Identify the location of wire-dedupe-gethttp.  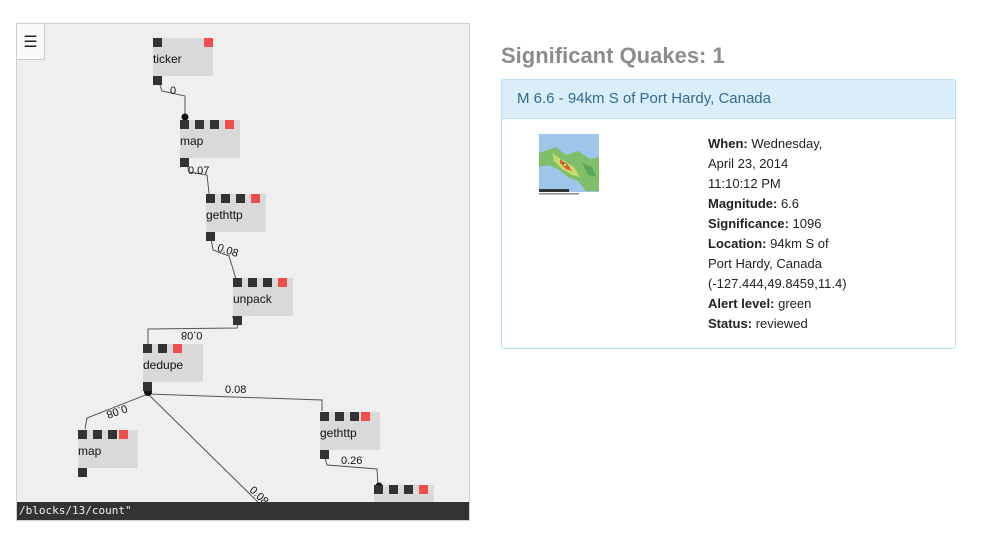
(235, 402).